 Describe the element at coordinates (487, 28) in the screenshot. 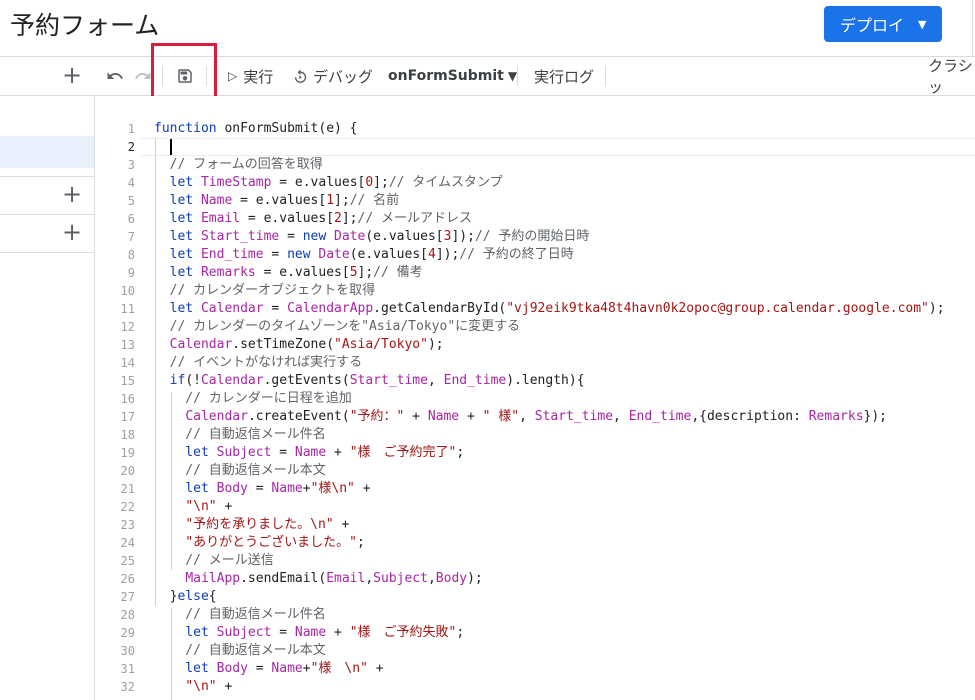

I see `top-bar: 予約フォーム デプロイ ▼` at that location.